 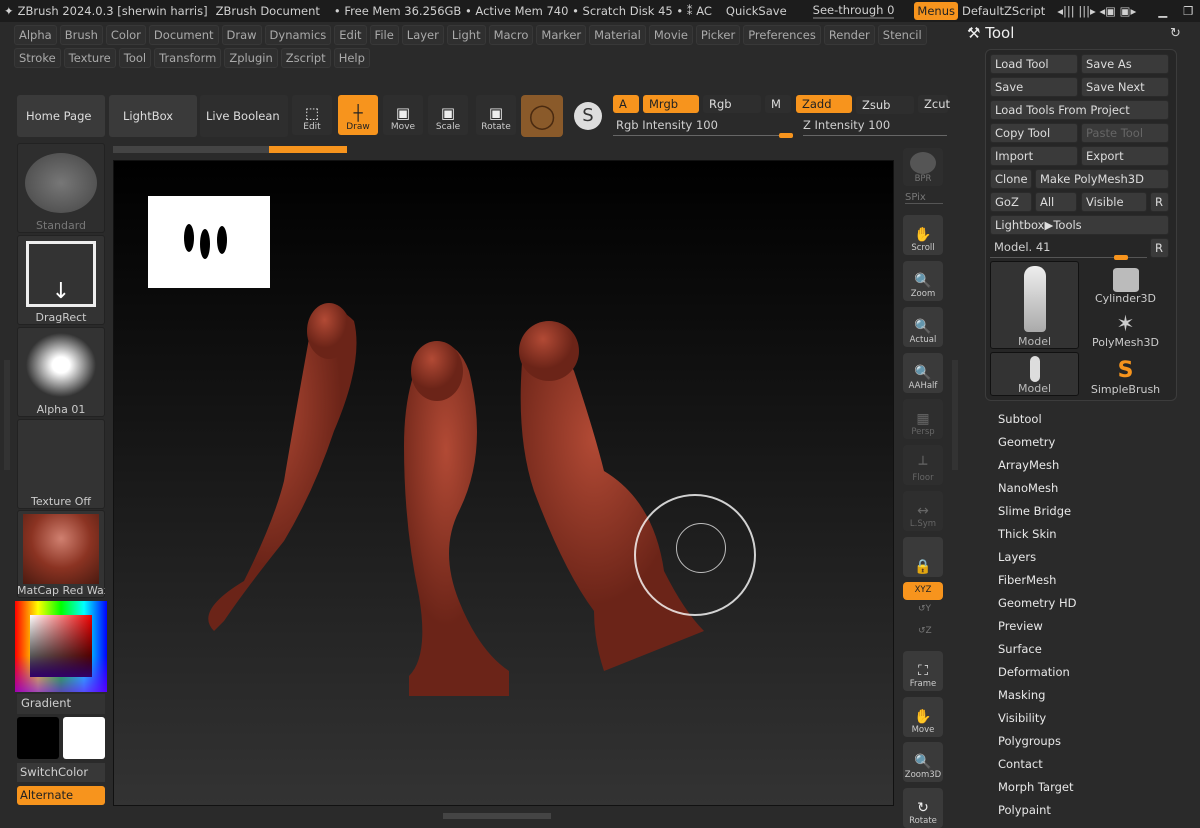 What do you see at coordinates (1125, 156) in the screenshot?
I see `export-button: Export` at bounding box center [1125, 156].